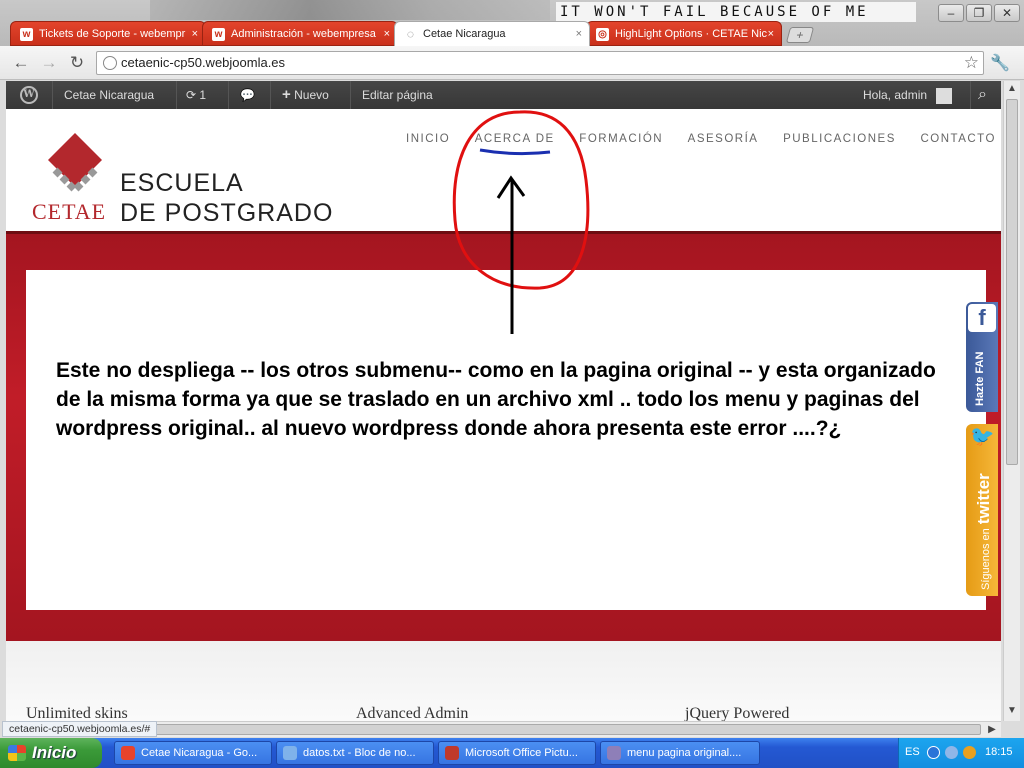 This screenshot has width=1024, height=768. Describe the element at coordinates (895, 95) in the screenshot. I see `greeting-text: Hola, admin` at that location.